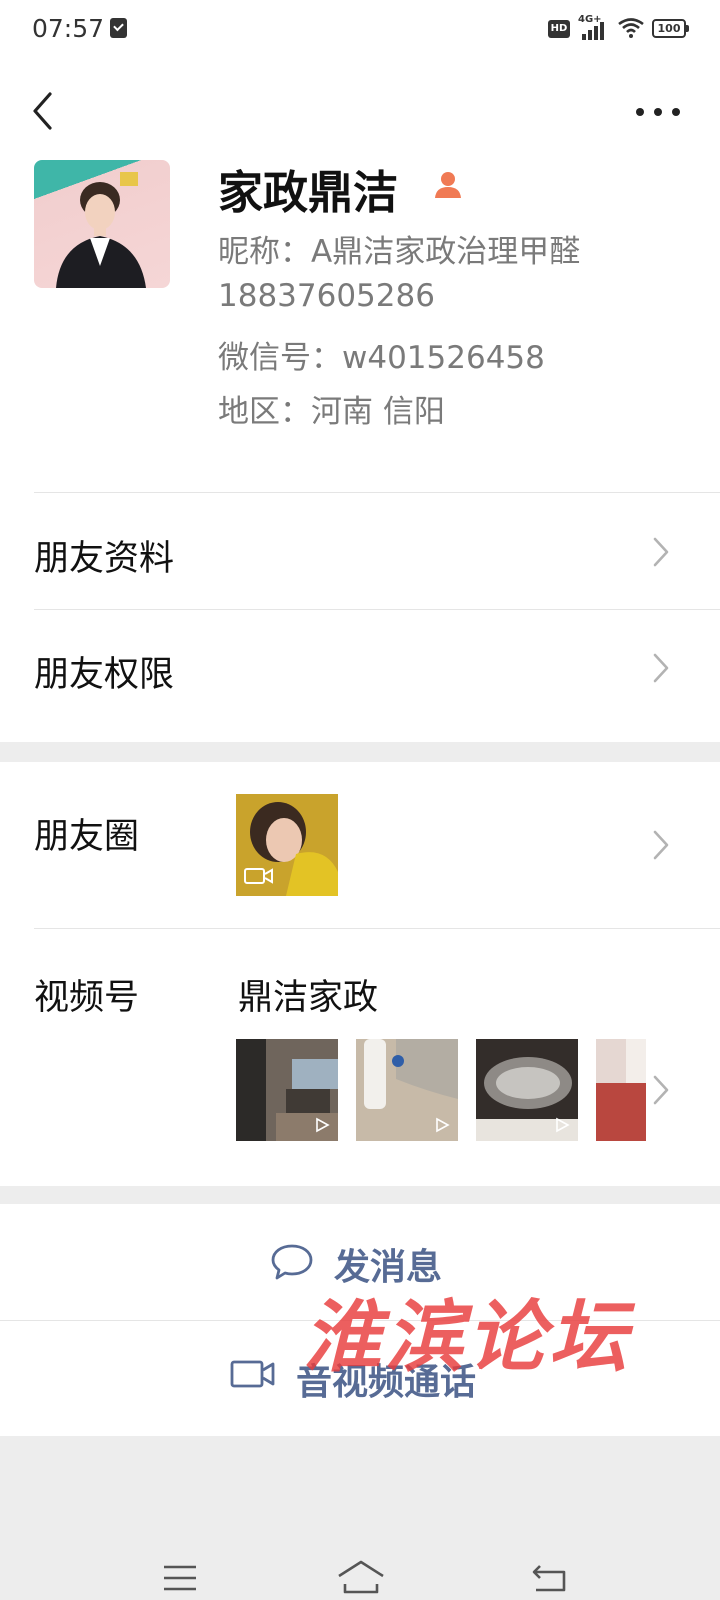 Image resolution: width=720 pixels, height=1600 pixels. Describe the element at coordinates (308, 998) in the screenshot. I see `channels-name: 鼎洁家政` at that location.